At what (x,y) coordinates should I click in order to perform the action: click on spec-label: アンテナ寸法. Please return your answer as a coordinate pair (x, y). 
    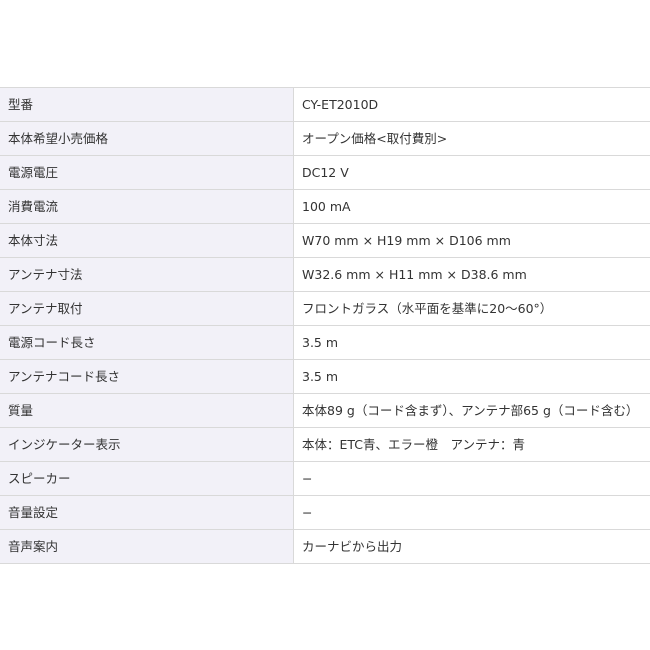
    Looking at the image, I should click on (147, 274).